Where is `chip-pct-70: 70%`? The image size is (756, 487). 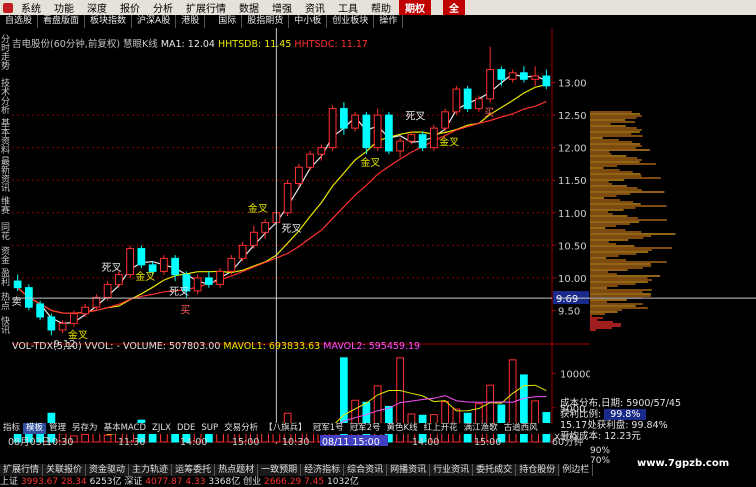
chip-pct-70: 70% is located at coordinates (600, 461).